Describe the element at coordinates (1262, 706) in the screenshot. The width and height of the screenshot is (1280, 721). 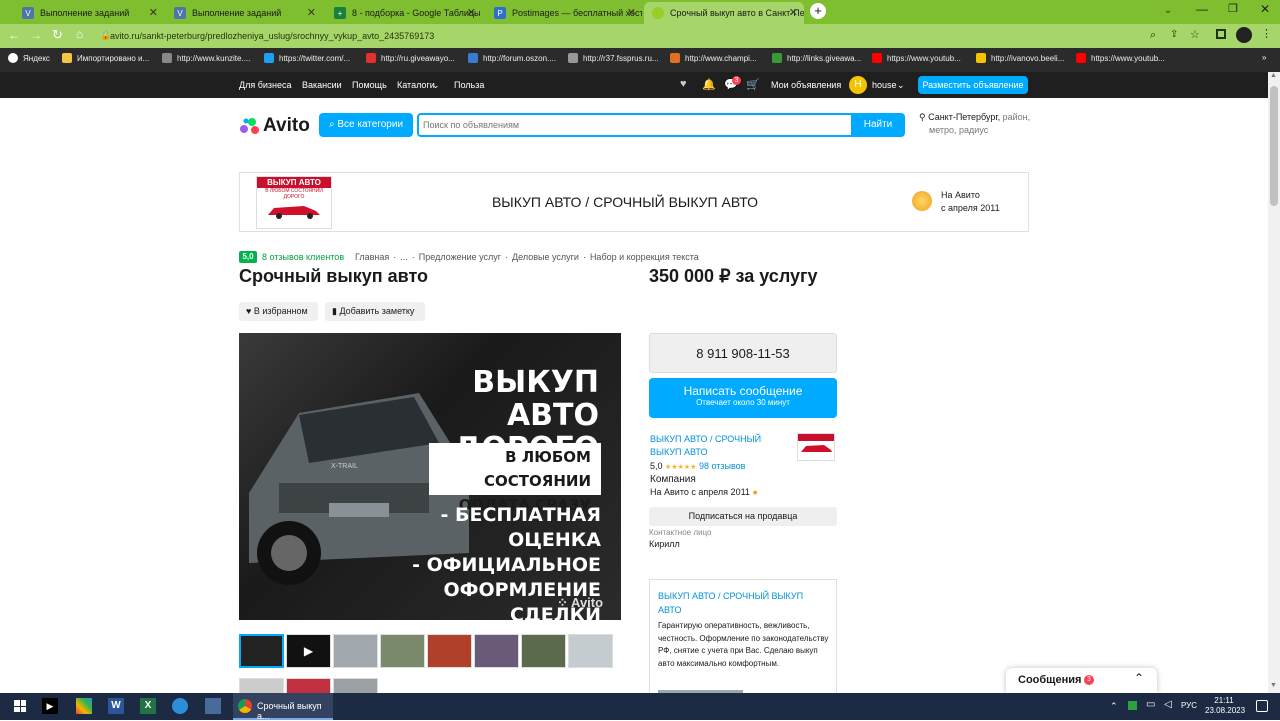
I see `notifications-icon` at that location.